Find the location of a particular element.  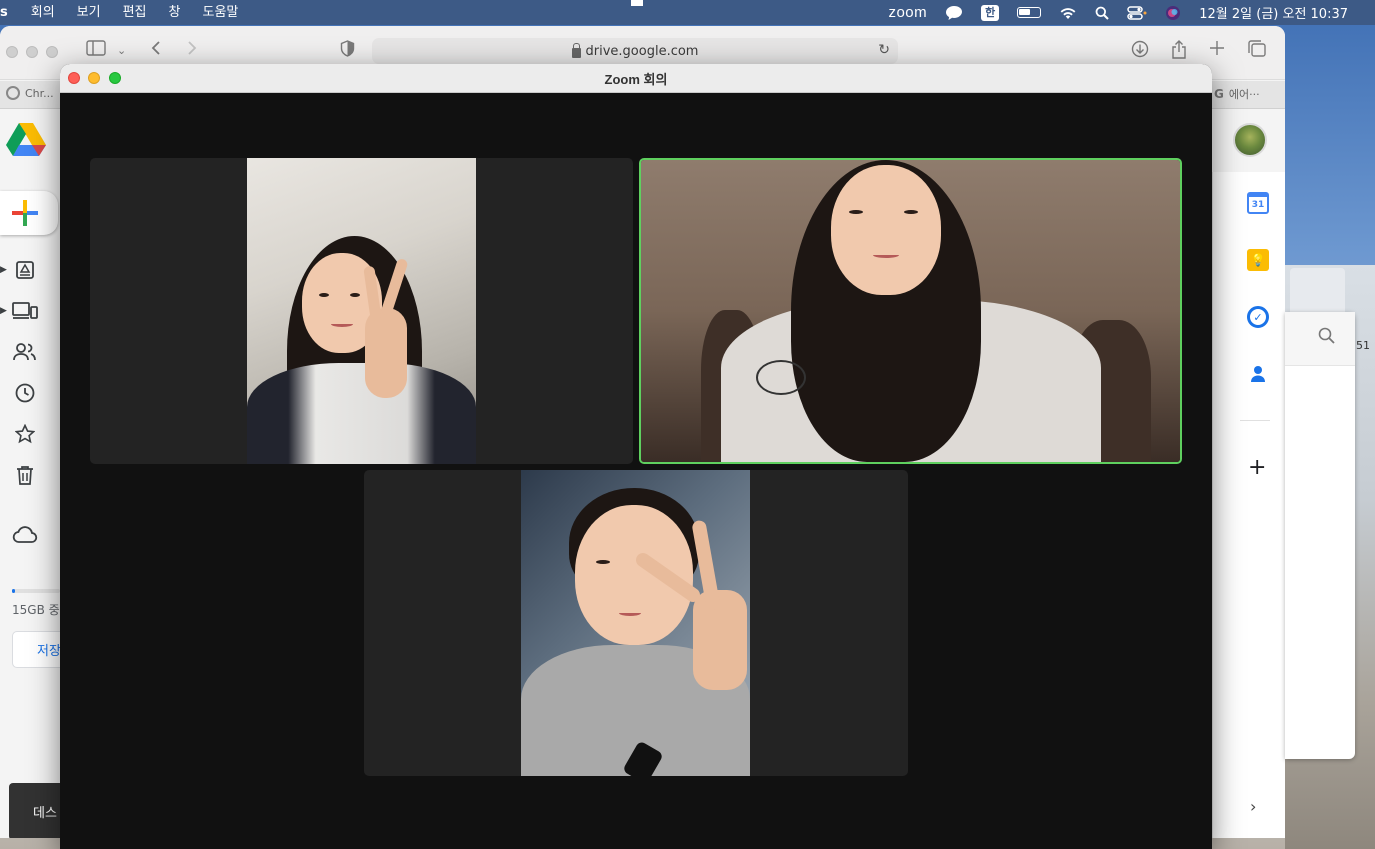

contacts-icon is located at coordinates (1258, 374).